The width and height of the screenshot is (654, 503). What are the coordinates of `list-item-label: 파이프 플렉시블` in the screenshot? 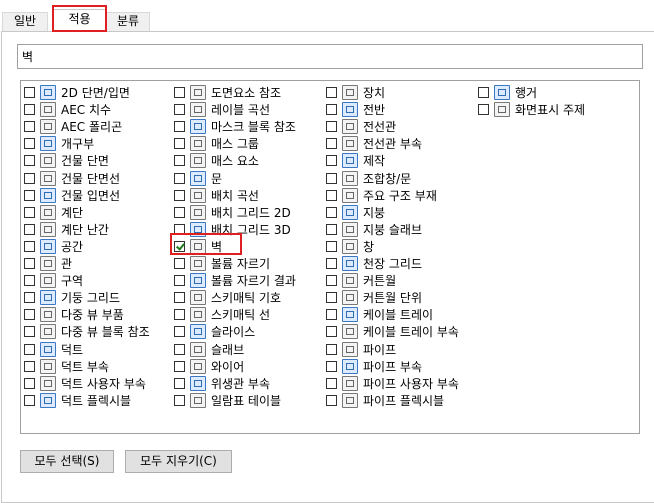 It's located at (404, 400).